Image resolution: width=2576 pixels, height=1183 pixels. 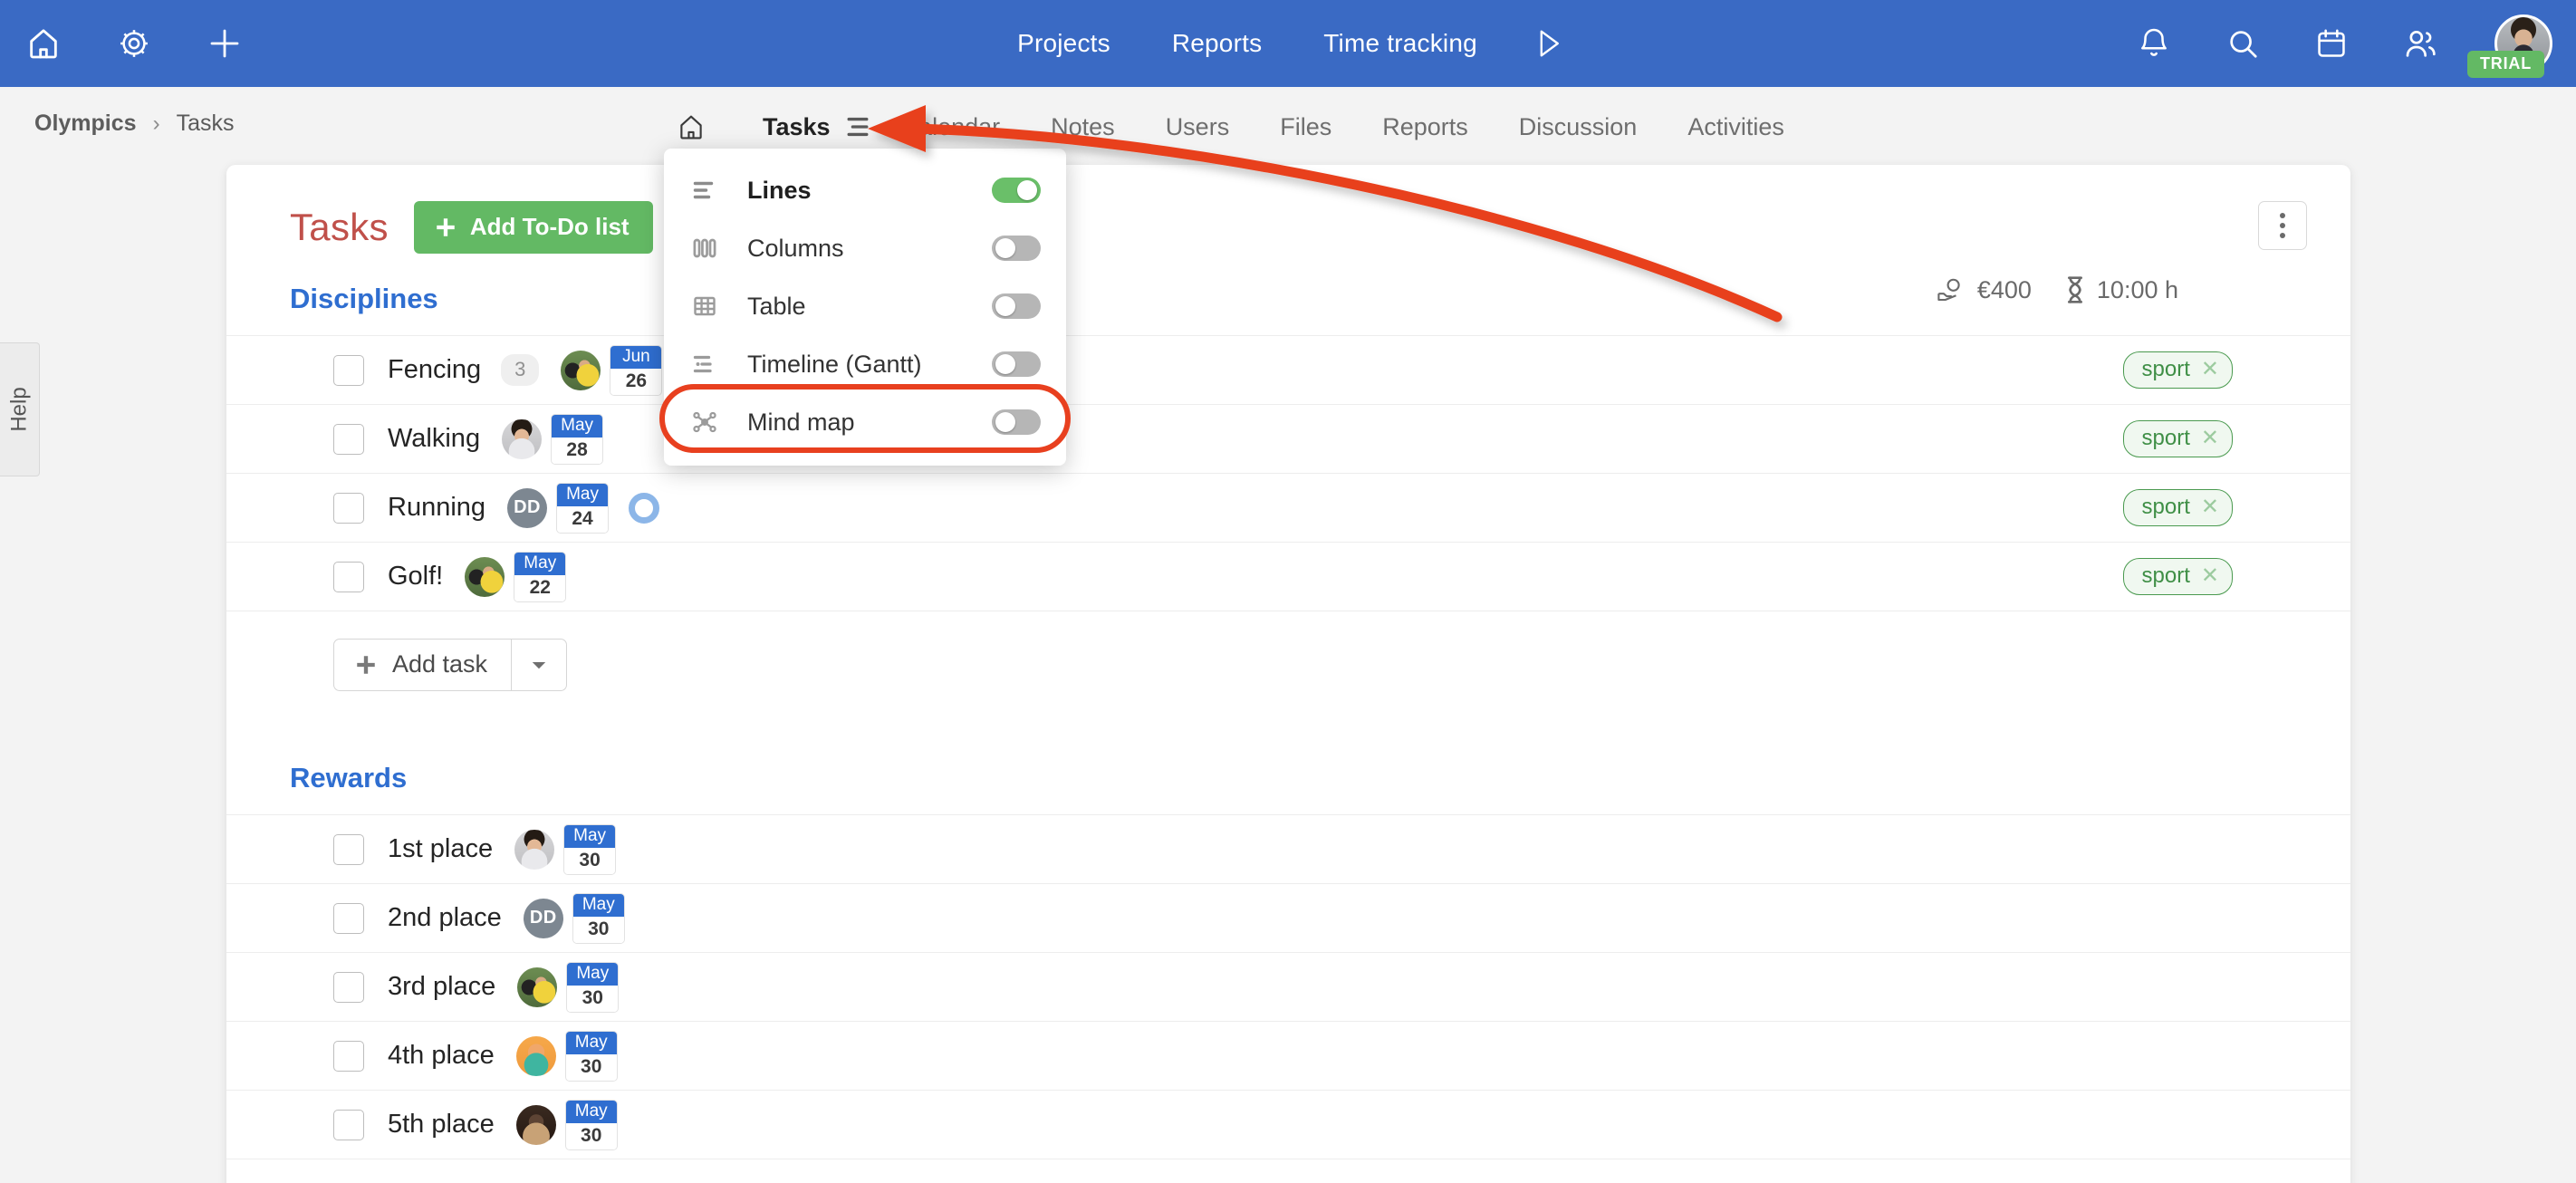 I want to click on help-tab-label: Help, so click(x=19, y=410).